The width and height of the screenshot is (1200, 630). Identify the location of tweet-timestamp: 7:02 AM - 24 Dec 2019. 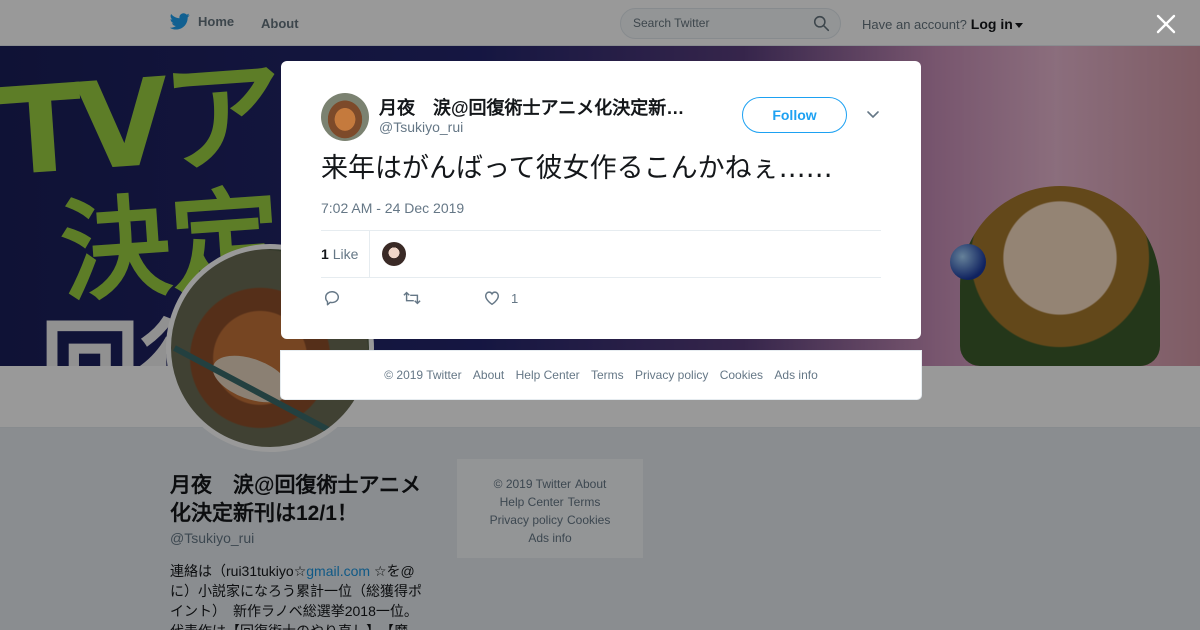
(392, 208).